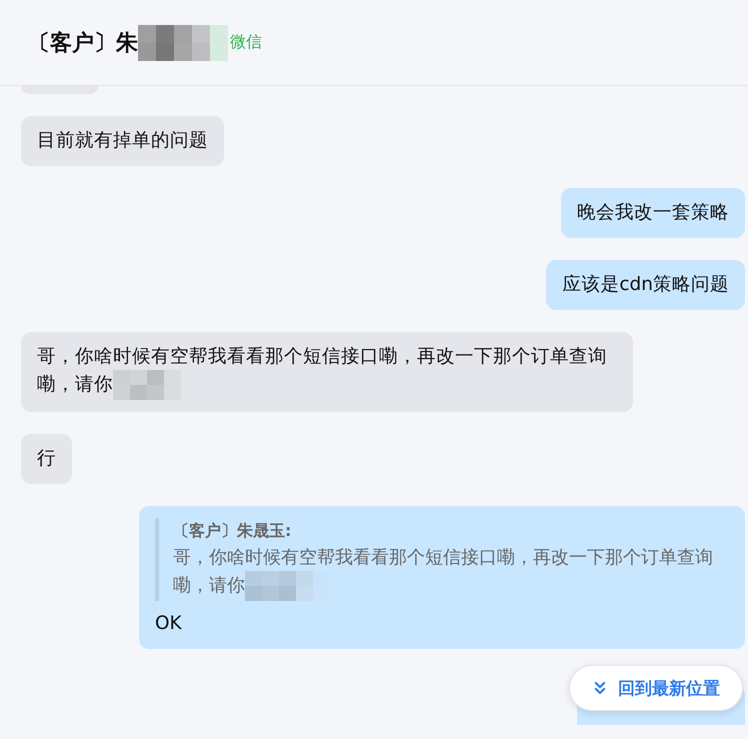 Image resolution: width=748 pixels, height=739 pixels. I want to click on message-bubble: 目前就有掉单的问题, so click(122, 141).